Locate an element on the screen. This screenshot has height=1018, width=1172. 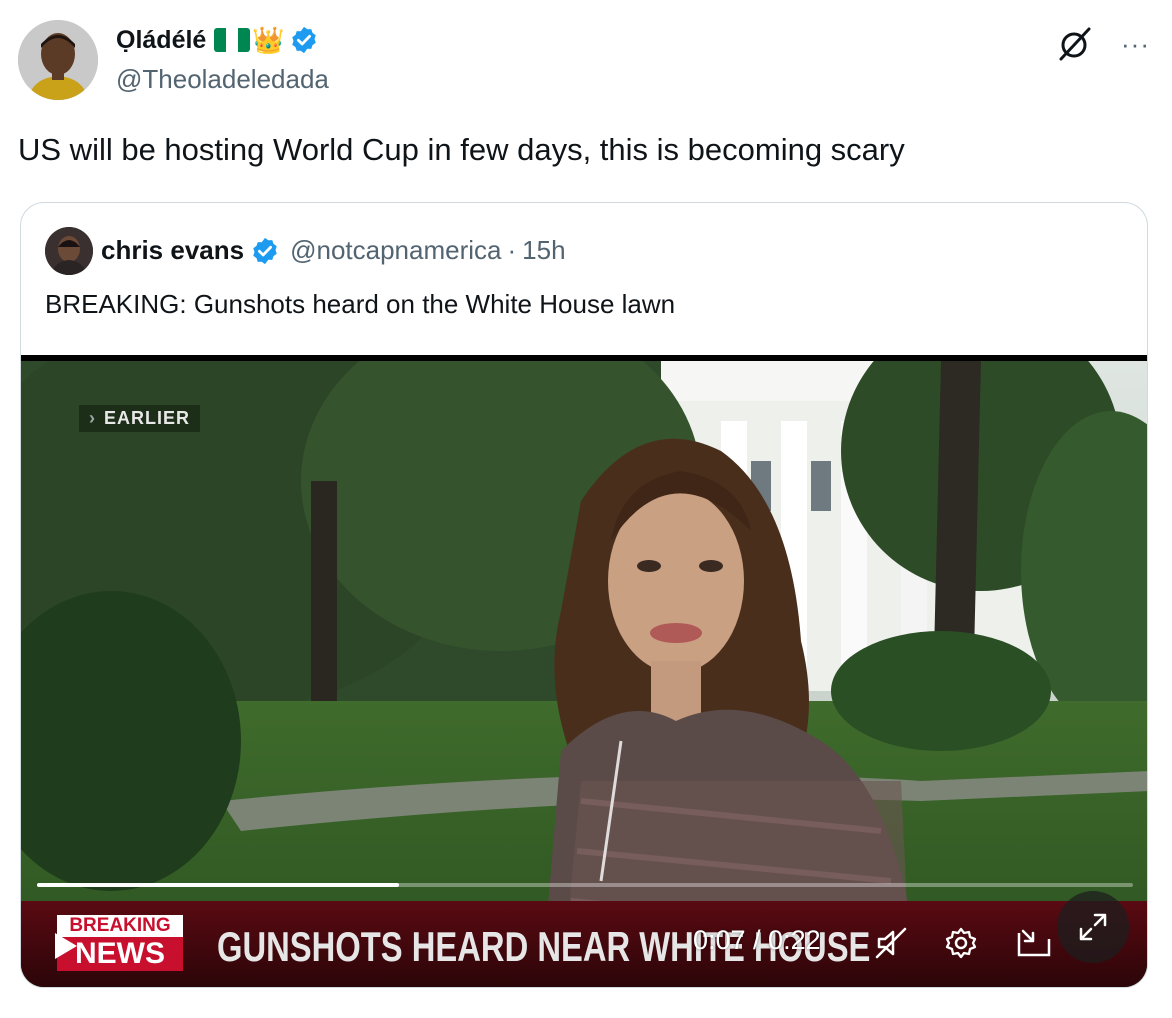
nigeria-flag-icon is located at coordinates (232, 40).